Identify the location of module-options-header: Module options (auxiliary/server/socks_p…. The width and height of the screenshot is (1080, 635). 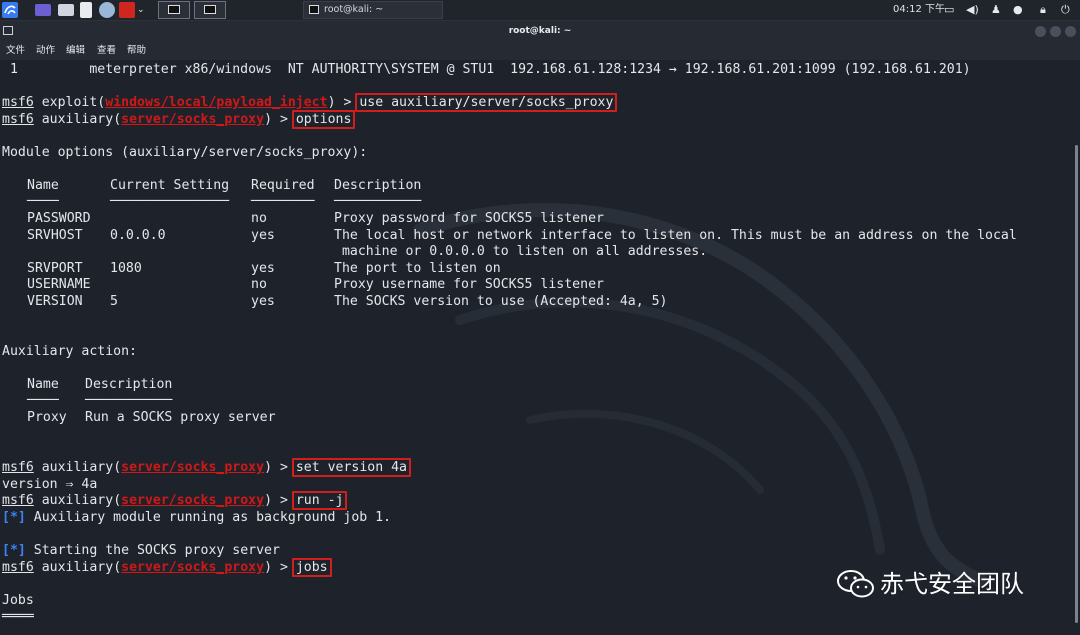
(185, 152).